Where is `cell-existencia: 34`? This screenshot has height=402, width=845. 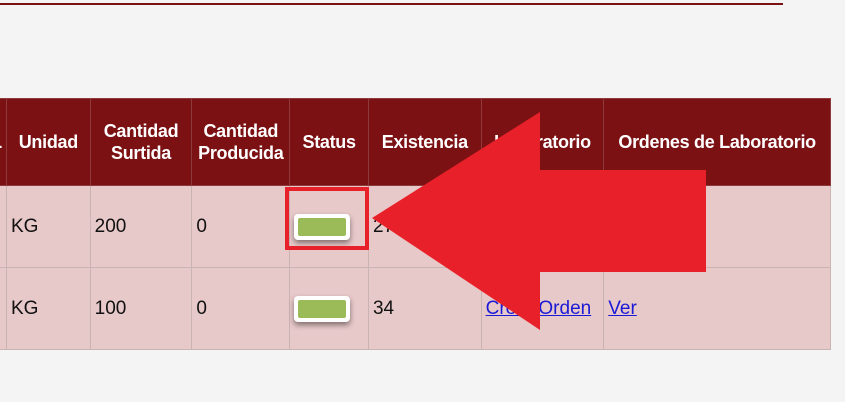
cell-existencia: 34 is located at coordinates (424, 308).